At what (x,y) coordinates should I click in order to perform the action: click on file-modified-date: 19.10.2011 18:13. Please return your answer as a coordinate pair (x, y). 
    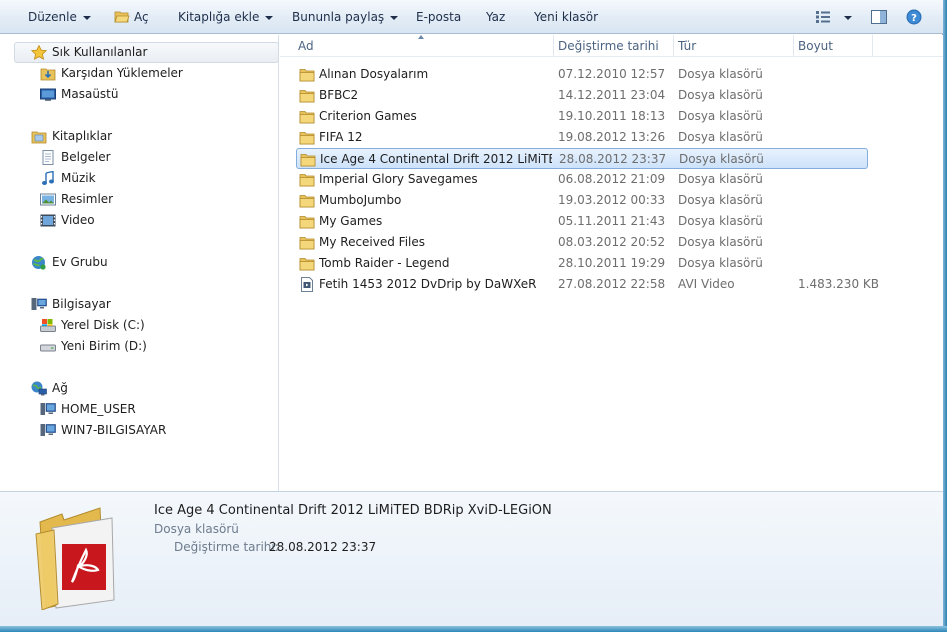
    Looking at the image, I should click on (612, 116).